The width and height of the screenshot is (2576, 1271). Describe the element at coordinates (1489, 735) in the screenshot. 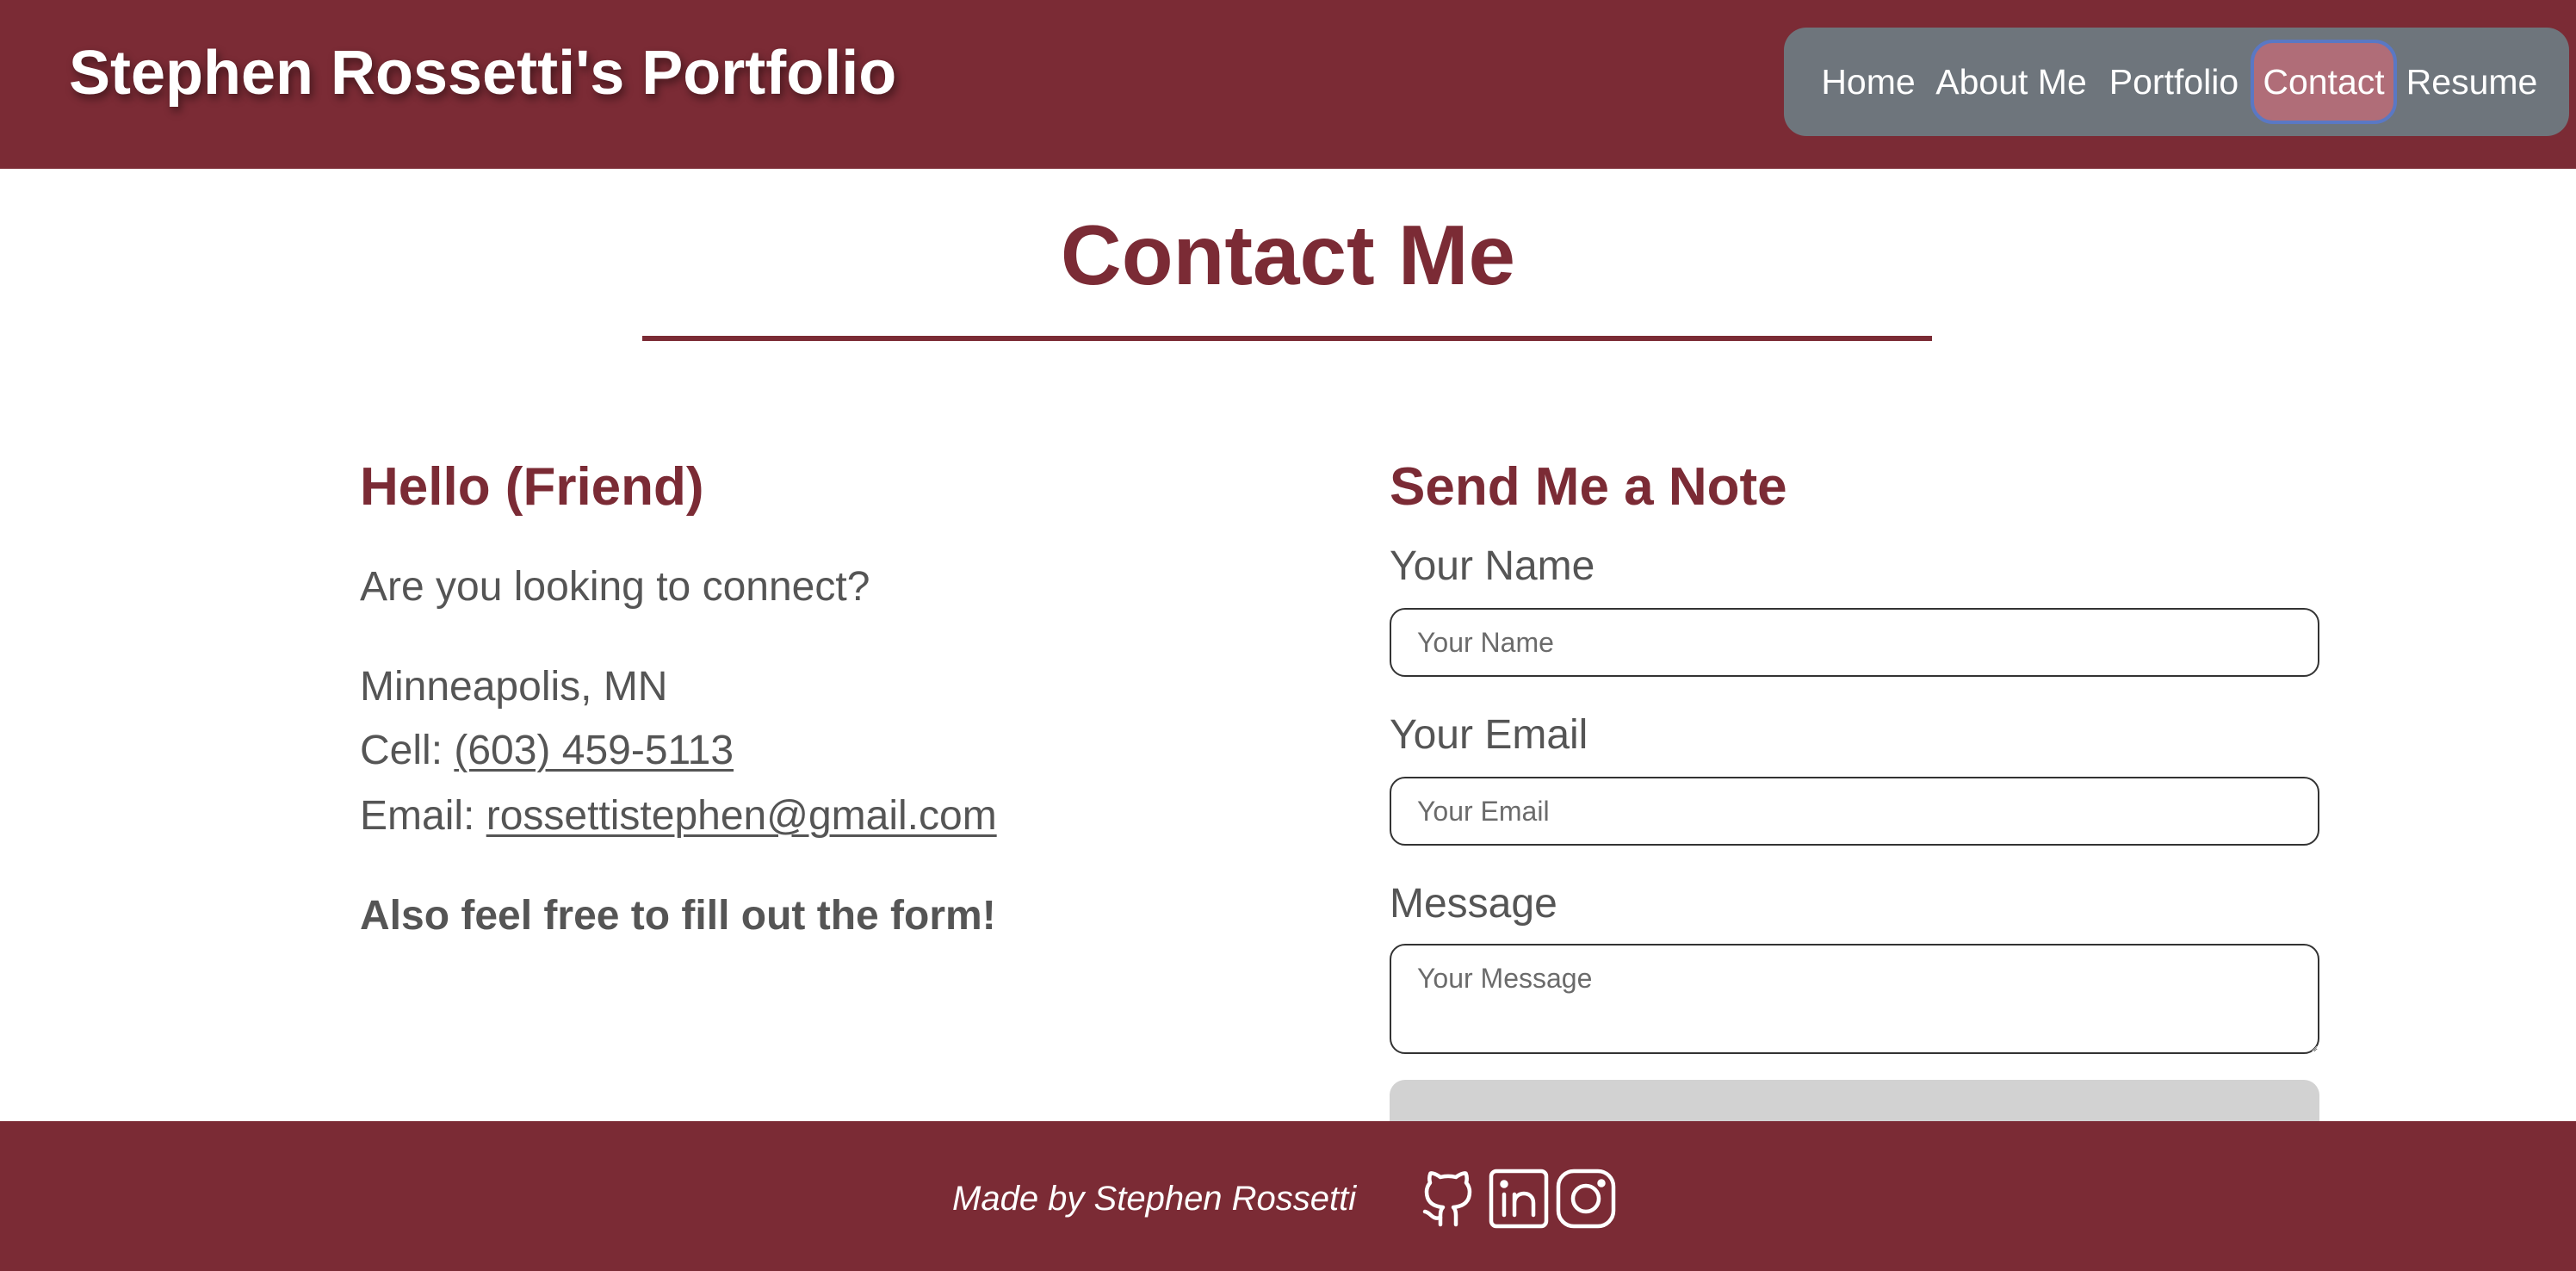

I see `email-field-label: Your Email` at that location.